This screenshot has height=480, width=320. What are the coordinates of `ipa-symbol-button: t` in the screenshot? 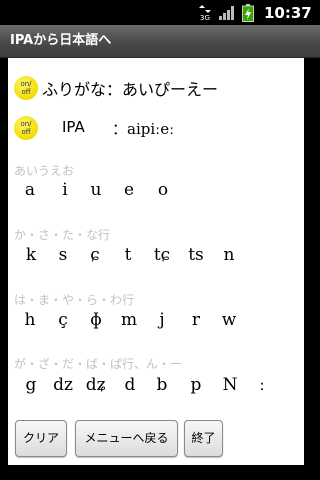 It's located at (128, 255).